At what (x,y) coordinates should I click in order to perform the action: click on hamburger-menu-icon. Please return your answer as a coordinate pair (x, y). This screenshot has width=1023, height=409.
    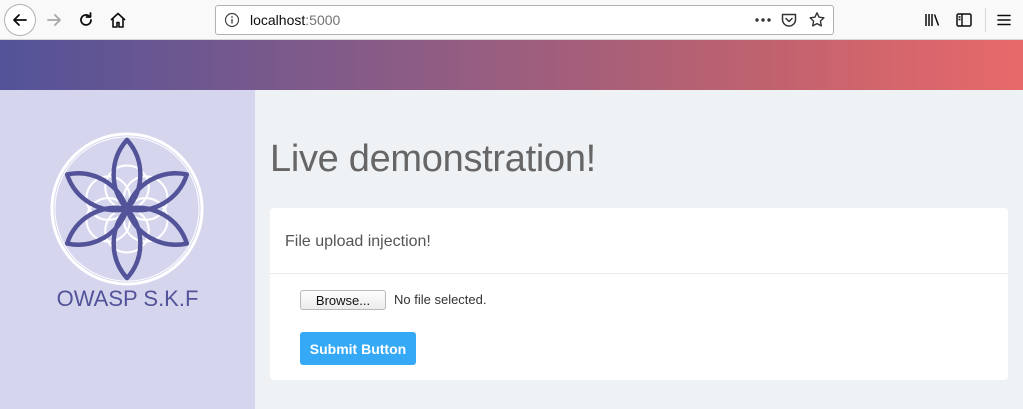
    Looking at the image, I should click on (1004, 20).